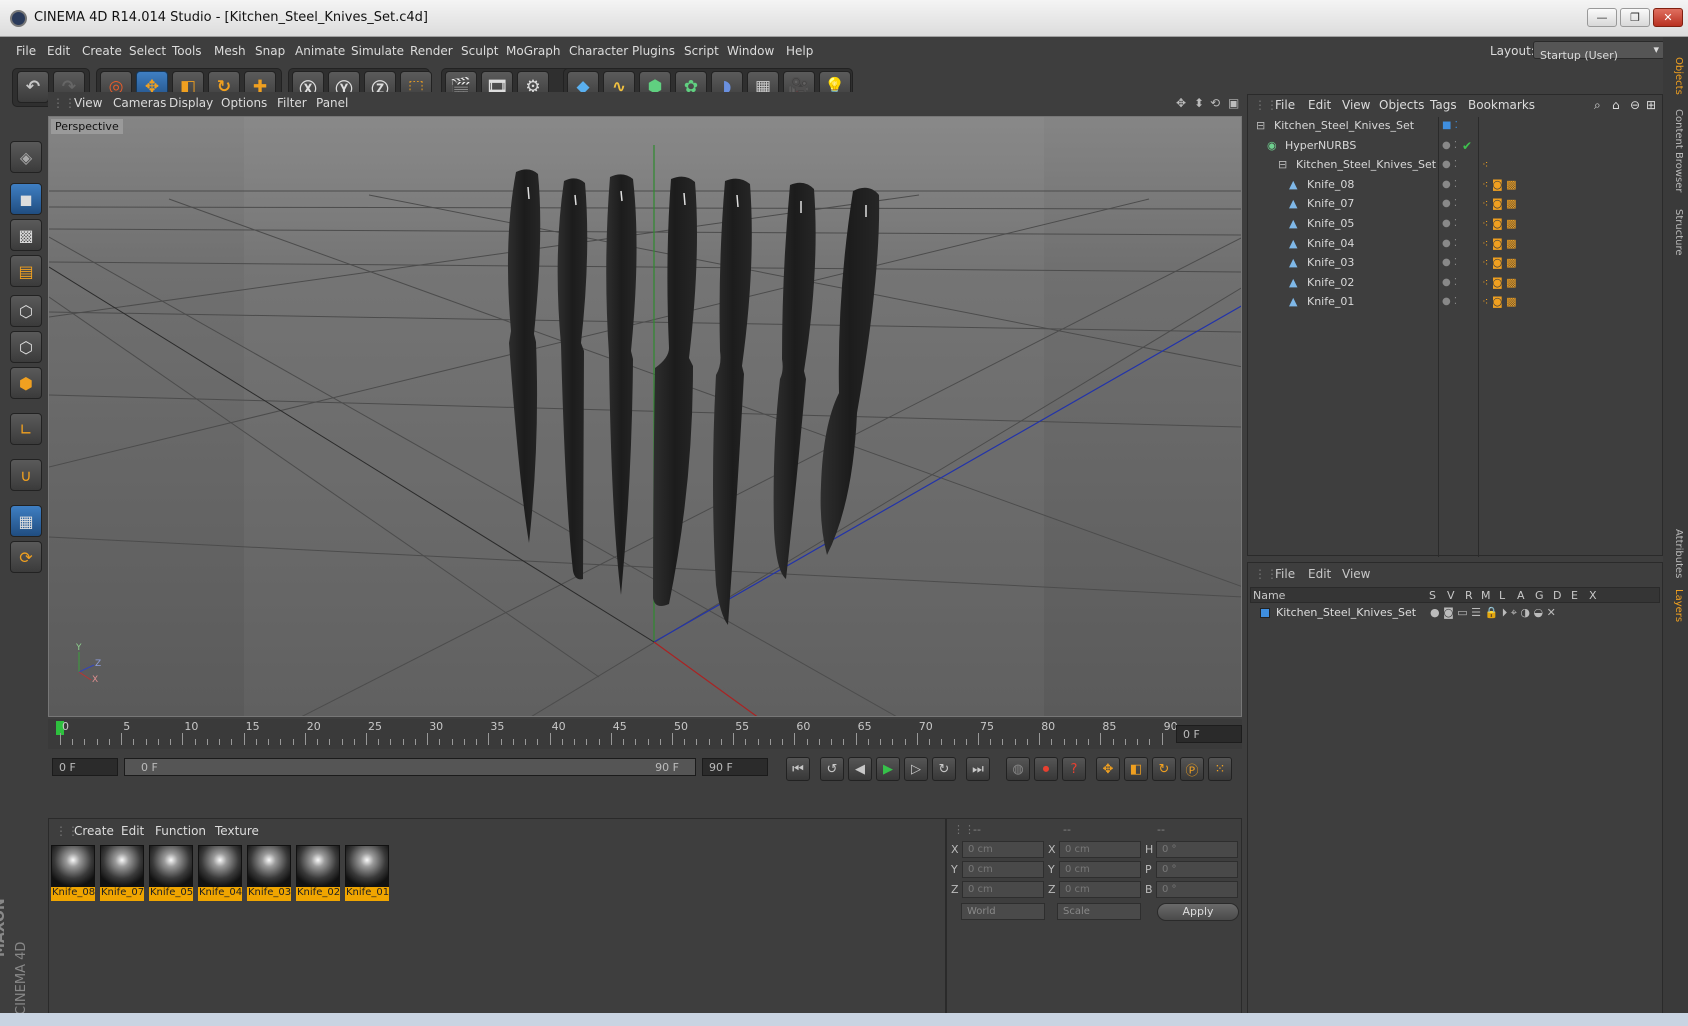  I want to click on timeline-ruler: 0 5 10 15 20 25 30 35 40 45 50 55 60 65 70 75 80 85 90 0 F, so click(645, 734).